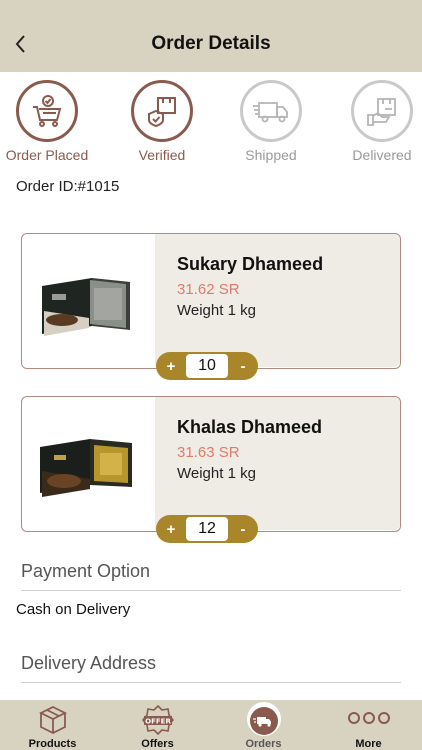 The image size is (422, 750). I want to click on product-name: Khalas Dhameed, so click(250, 427).